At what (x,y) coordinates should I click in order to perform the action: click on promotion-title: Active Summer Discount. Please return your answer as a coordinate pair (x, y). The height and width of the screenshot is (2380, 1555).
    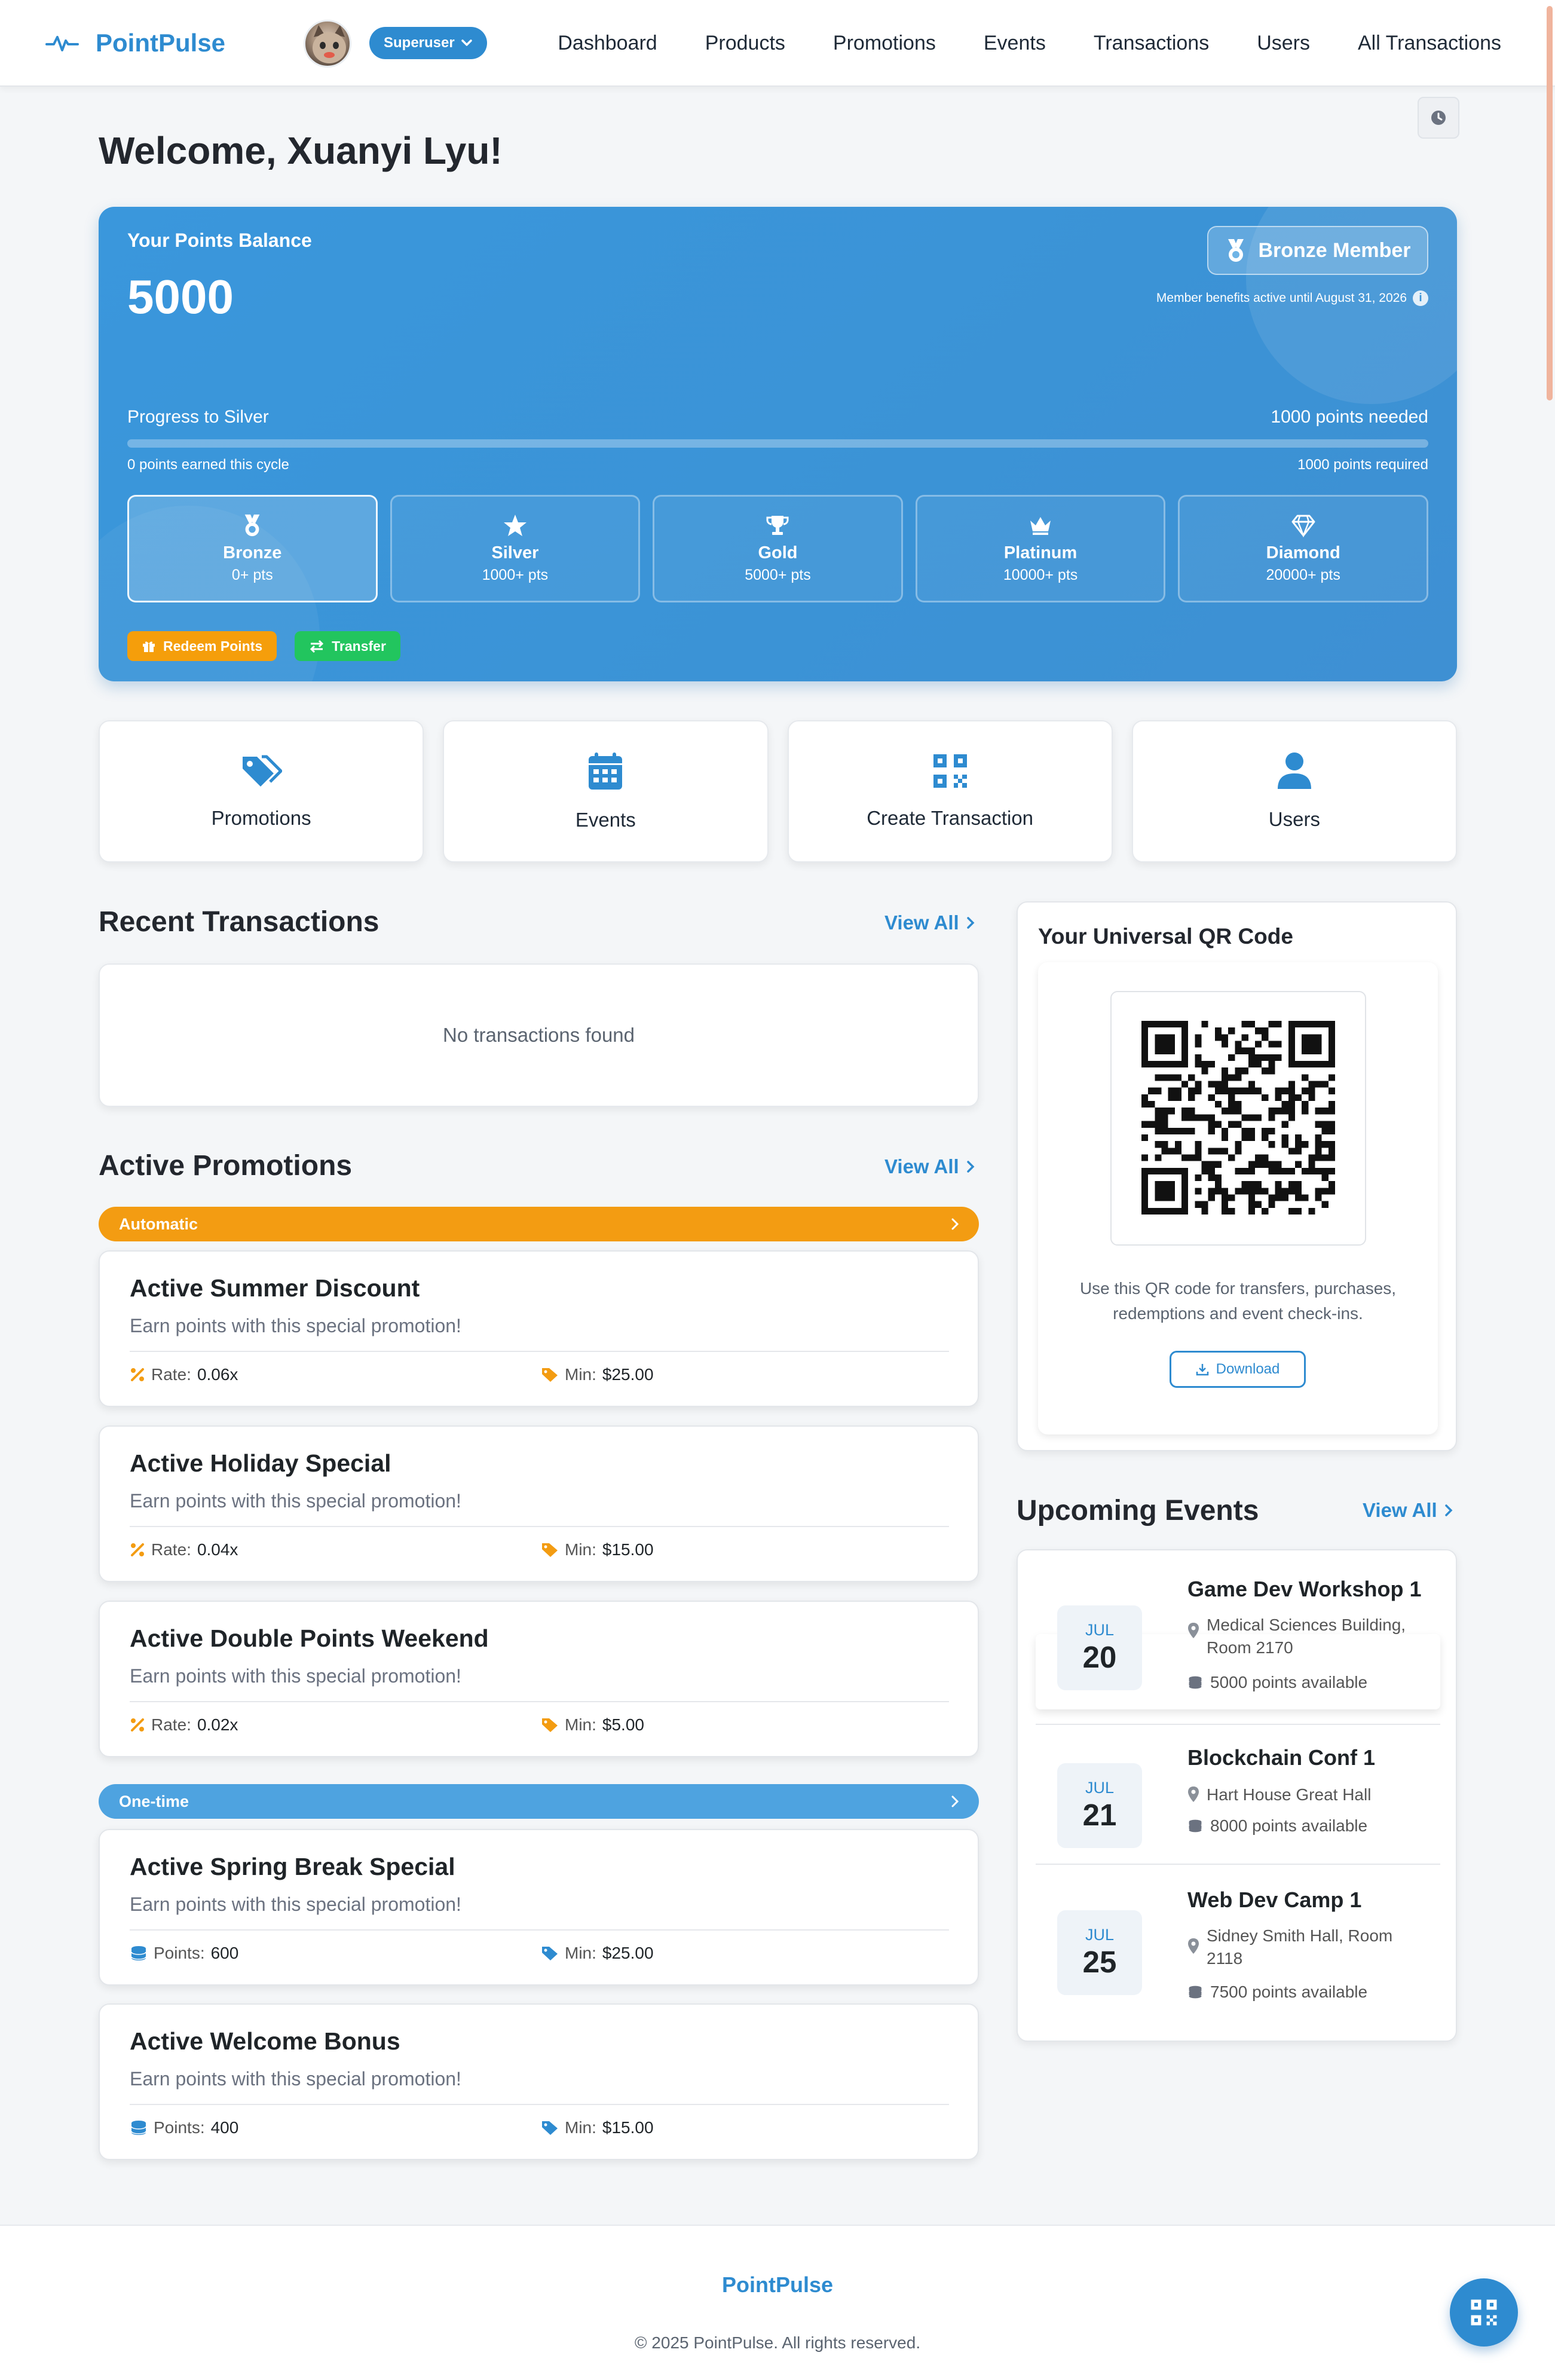
    Looking at the image, I should click on (275, 1288).